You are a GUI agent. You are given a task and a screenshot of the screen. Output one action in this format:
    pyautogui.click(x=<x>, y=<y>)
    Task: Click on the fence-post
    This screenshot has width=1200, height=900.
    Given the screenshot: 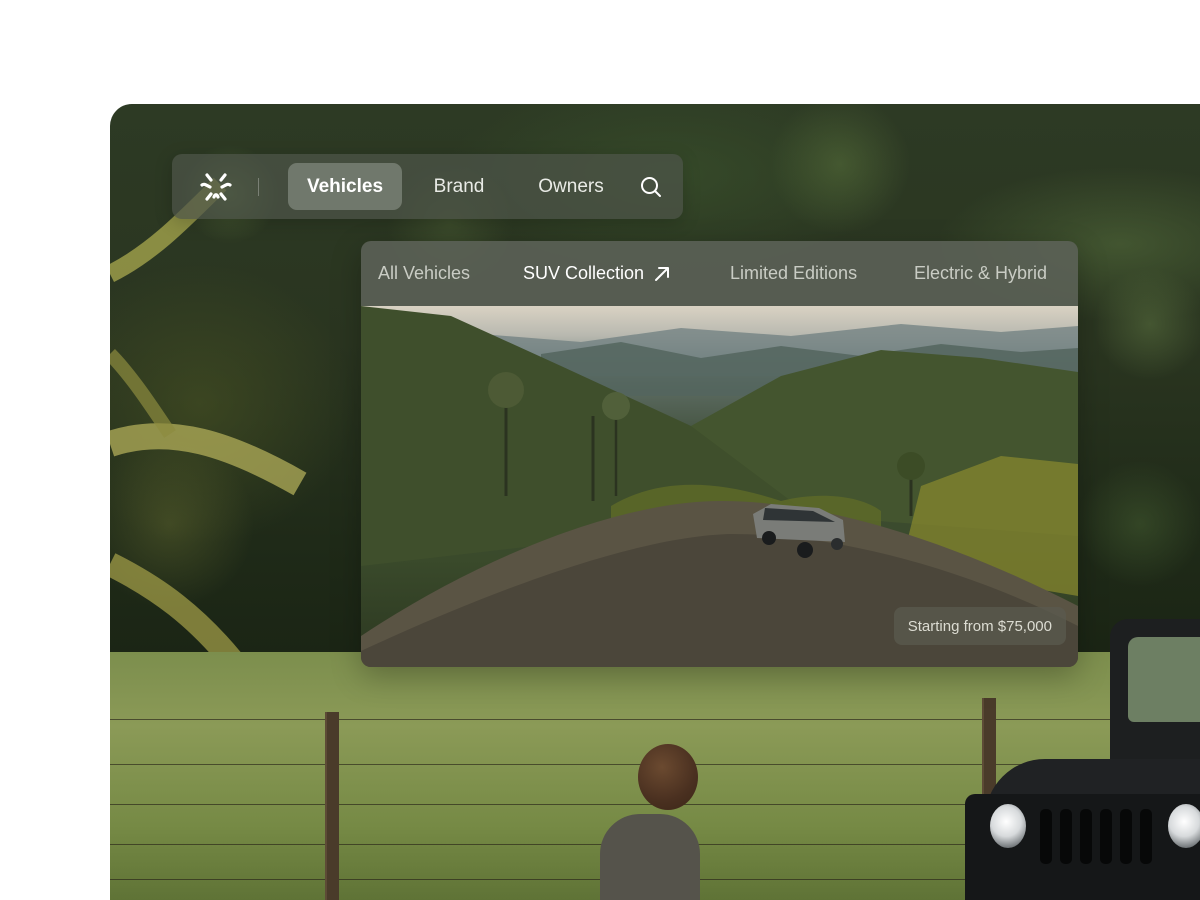 What is the action you would take?
    pyautogui.click(x=332, y=806)
    